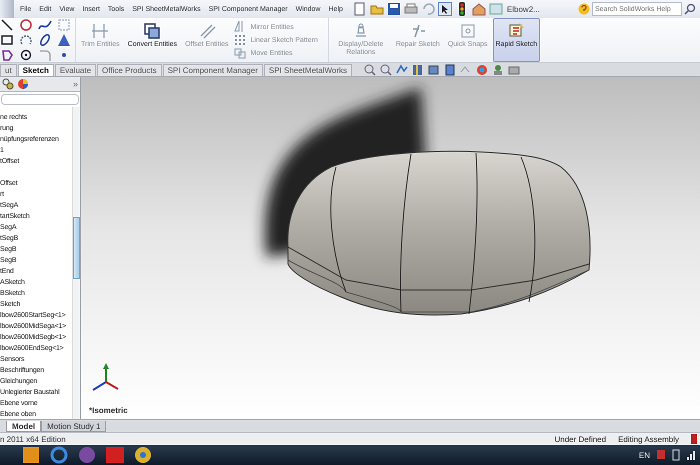 The width and height of the screenshot is (700, 465). What do you see at coordinates (7, 25) in the screenshot?
I see `line-icon` at bounding box center [7, 25].